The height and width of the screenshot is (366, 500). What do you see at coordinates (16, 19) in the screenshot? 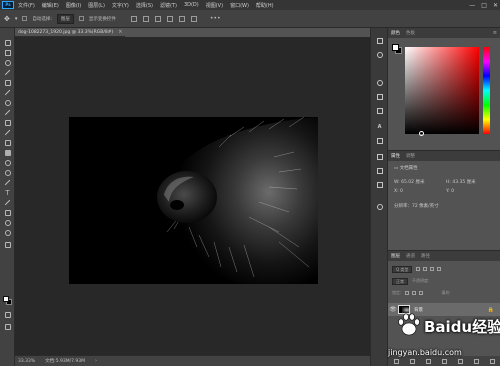
I see `chevron-down-icon: ▾` at bounding box center [16, 19].